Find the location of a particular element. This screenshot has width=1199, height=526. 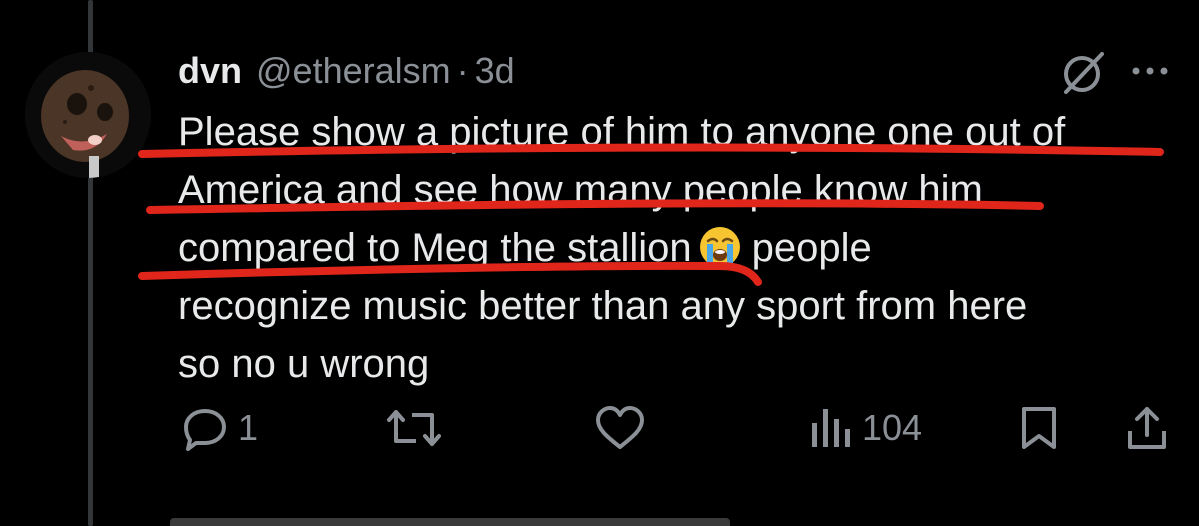

avatar-image is located at coordinates (88, 115).